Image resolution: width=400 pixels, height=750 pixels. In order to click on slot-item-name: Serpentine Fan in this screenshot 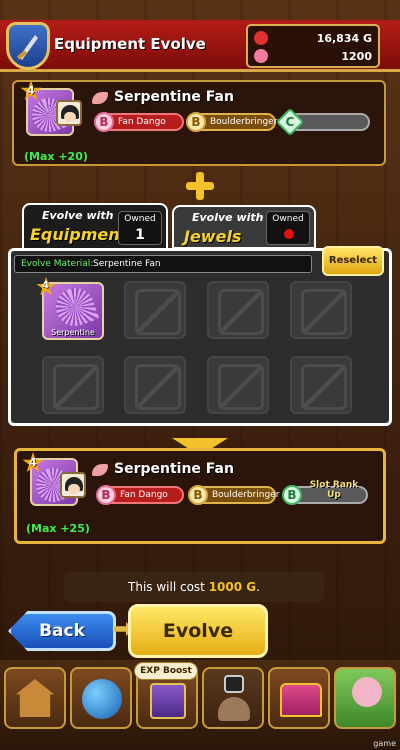, I will do `click(73, 333)`.